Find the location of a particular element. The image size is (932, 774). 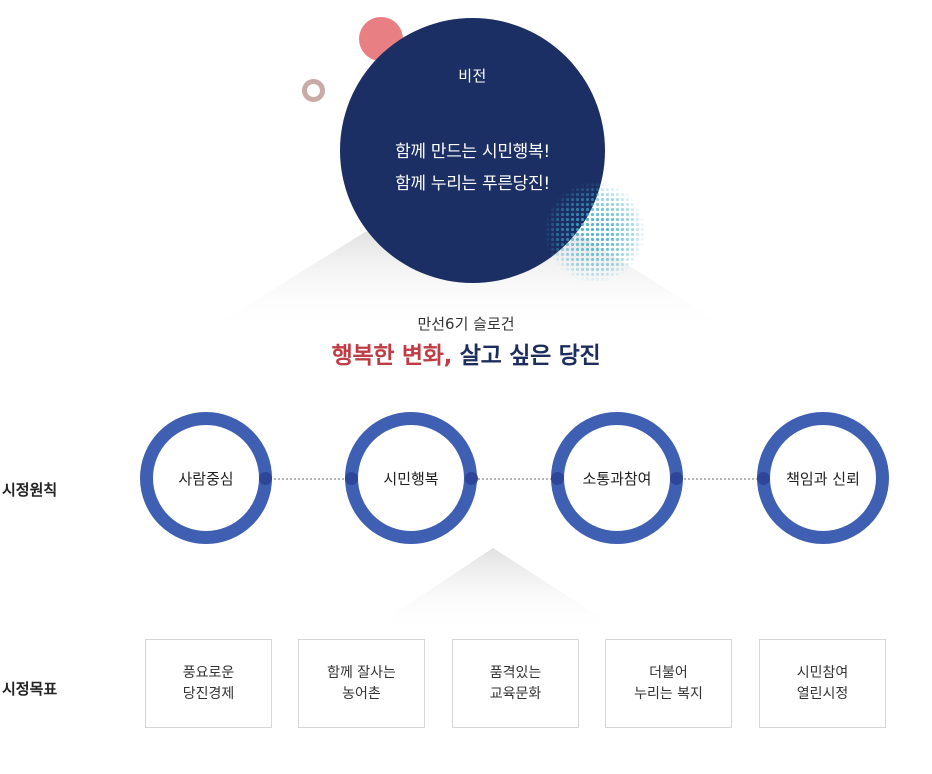

principle-label: 소통과참여 is located at coordinates (617, 478).